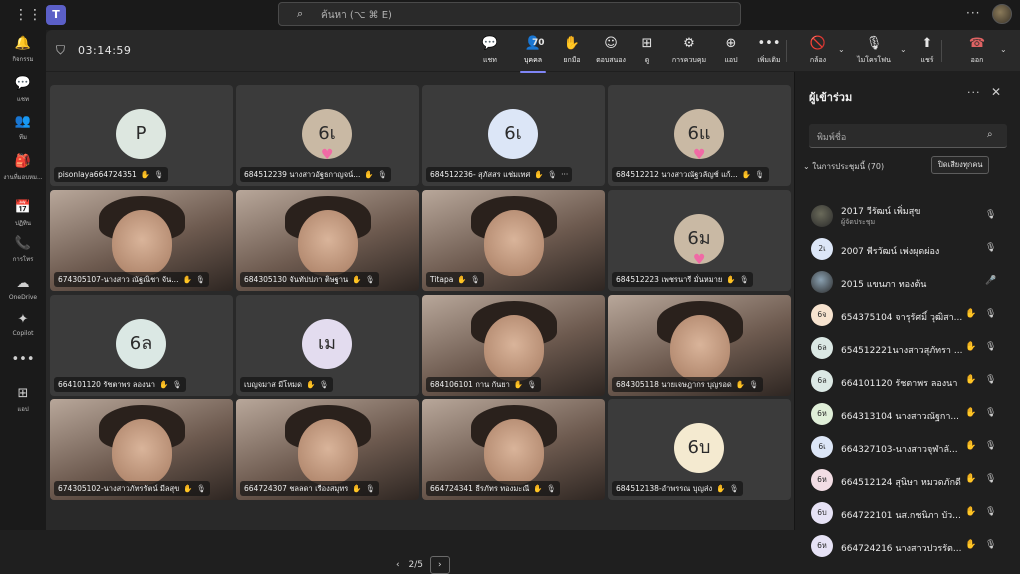 The height and width of the screenshot is (574, 1020). I want to click on rail-item-teams: 👥 ทีม, so click(23, 128).